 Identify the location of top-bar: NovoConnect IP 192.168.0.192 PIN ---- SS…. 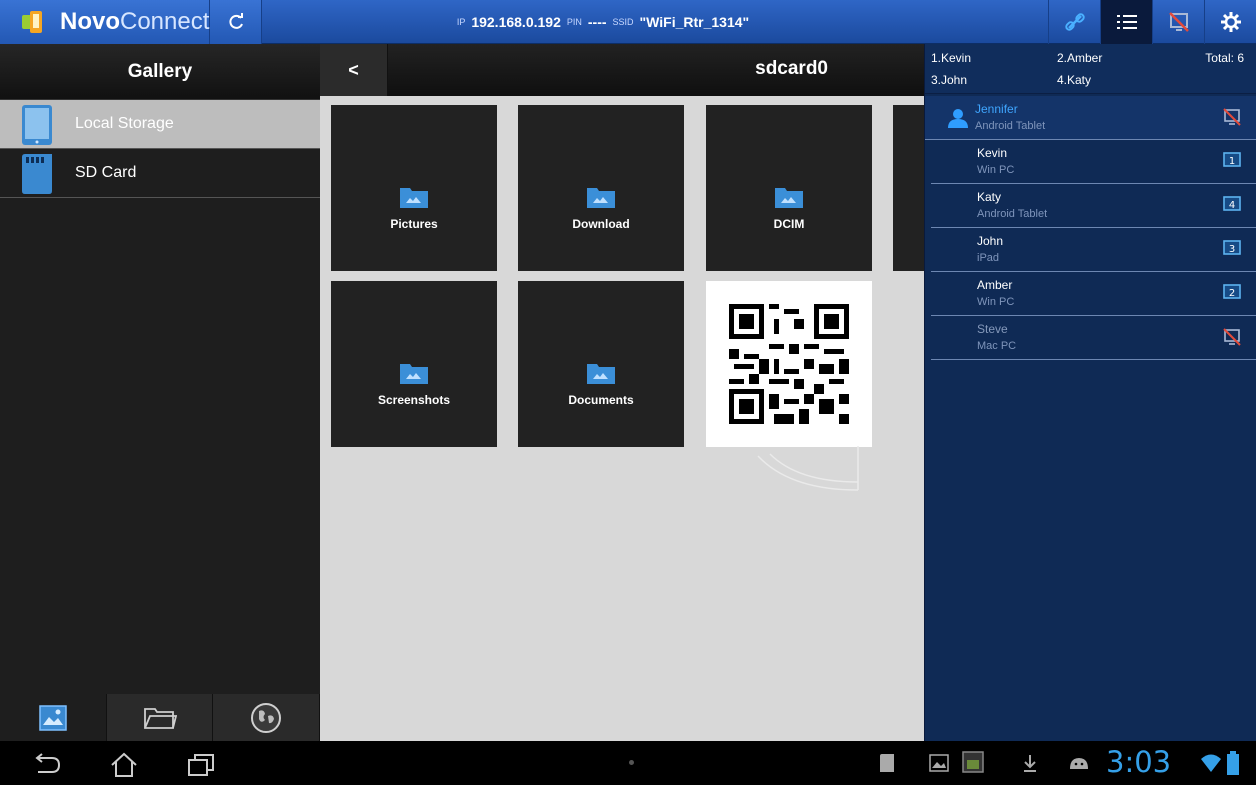
(628, 22).